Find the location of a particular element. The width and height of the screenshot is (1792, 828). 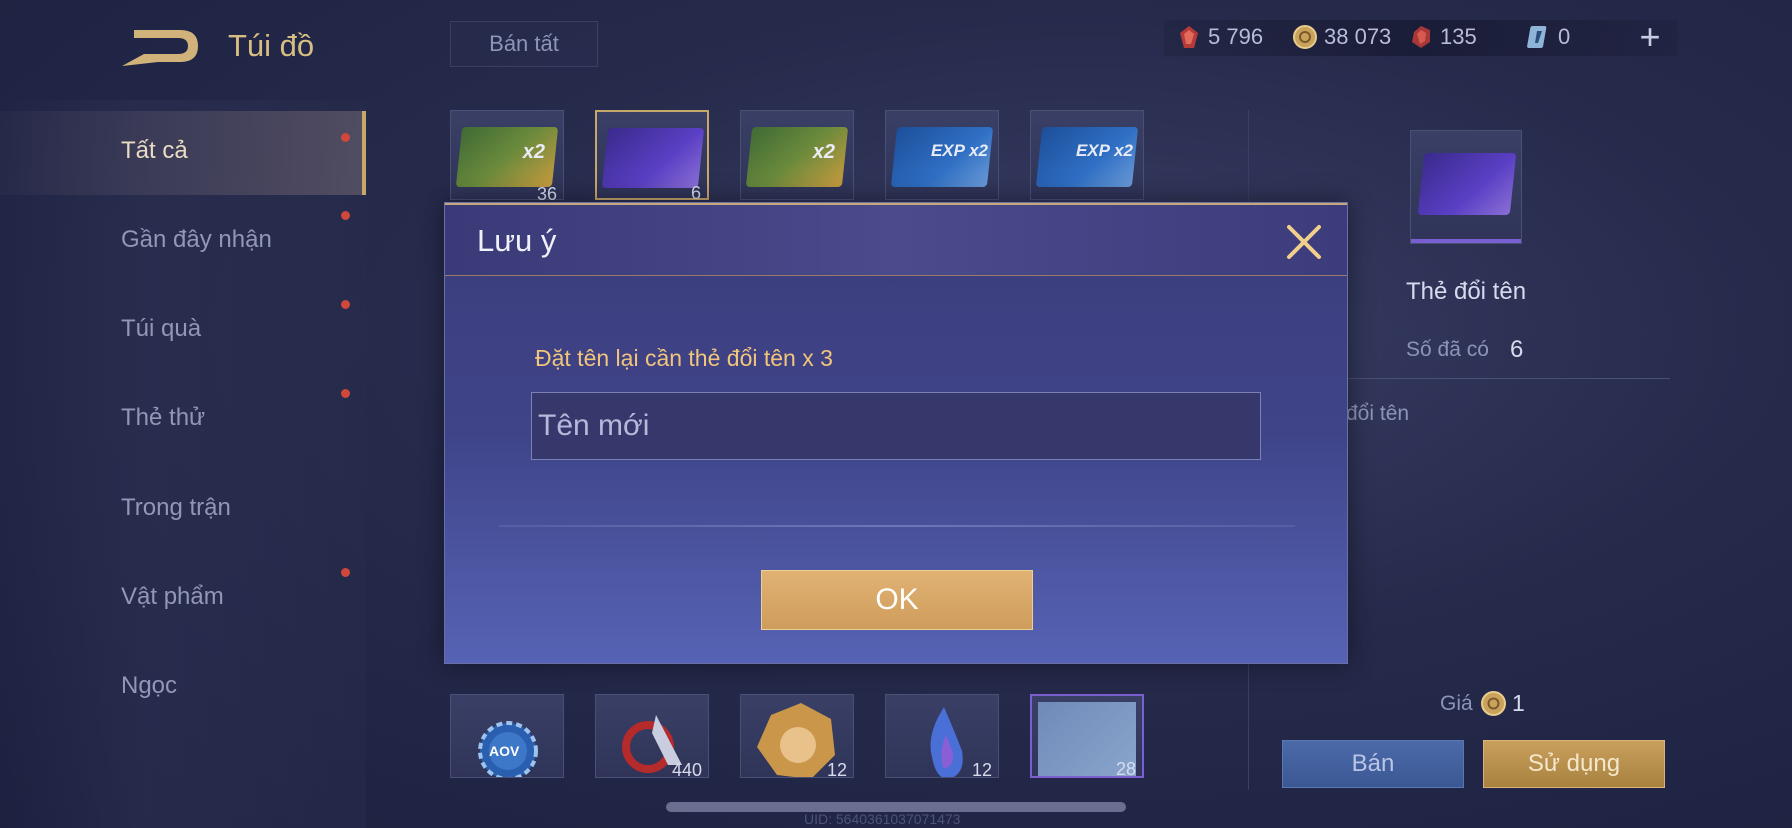

currency-vouchers: 0 is located at coordinates (1548, 37).